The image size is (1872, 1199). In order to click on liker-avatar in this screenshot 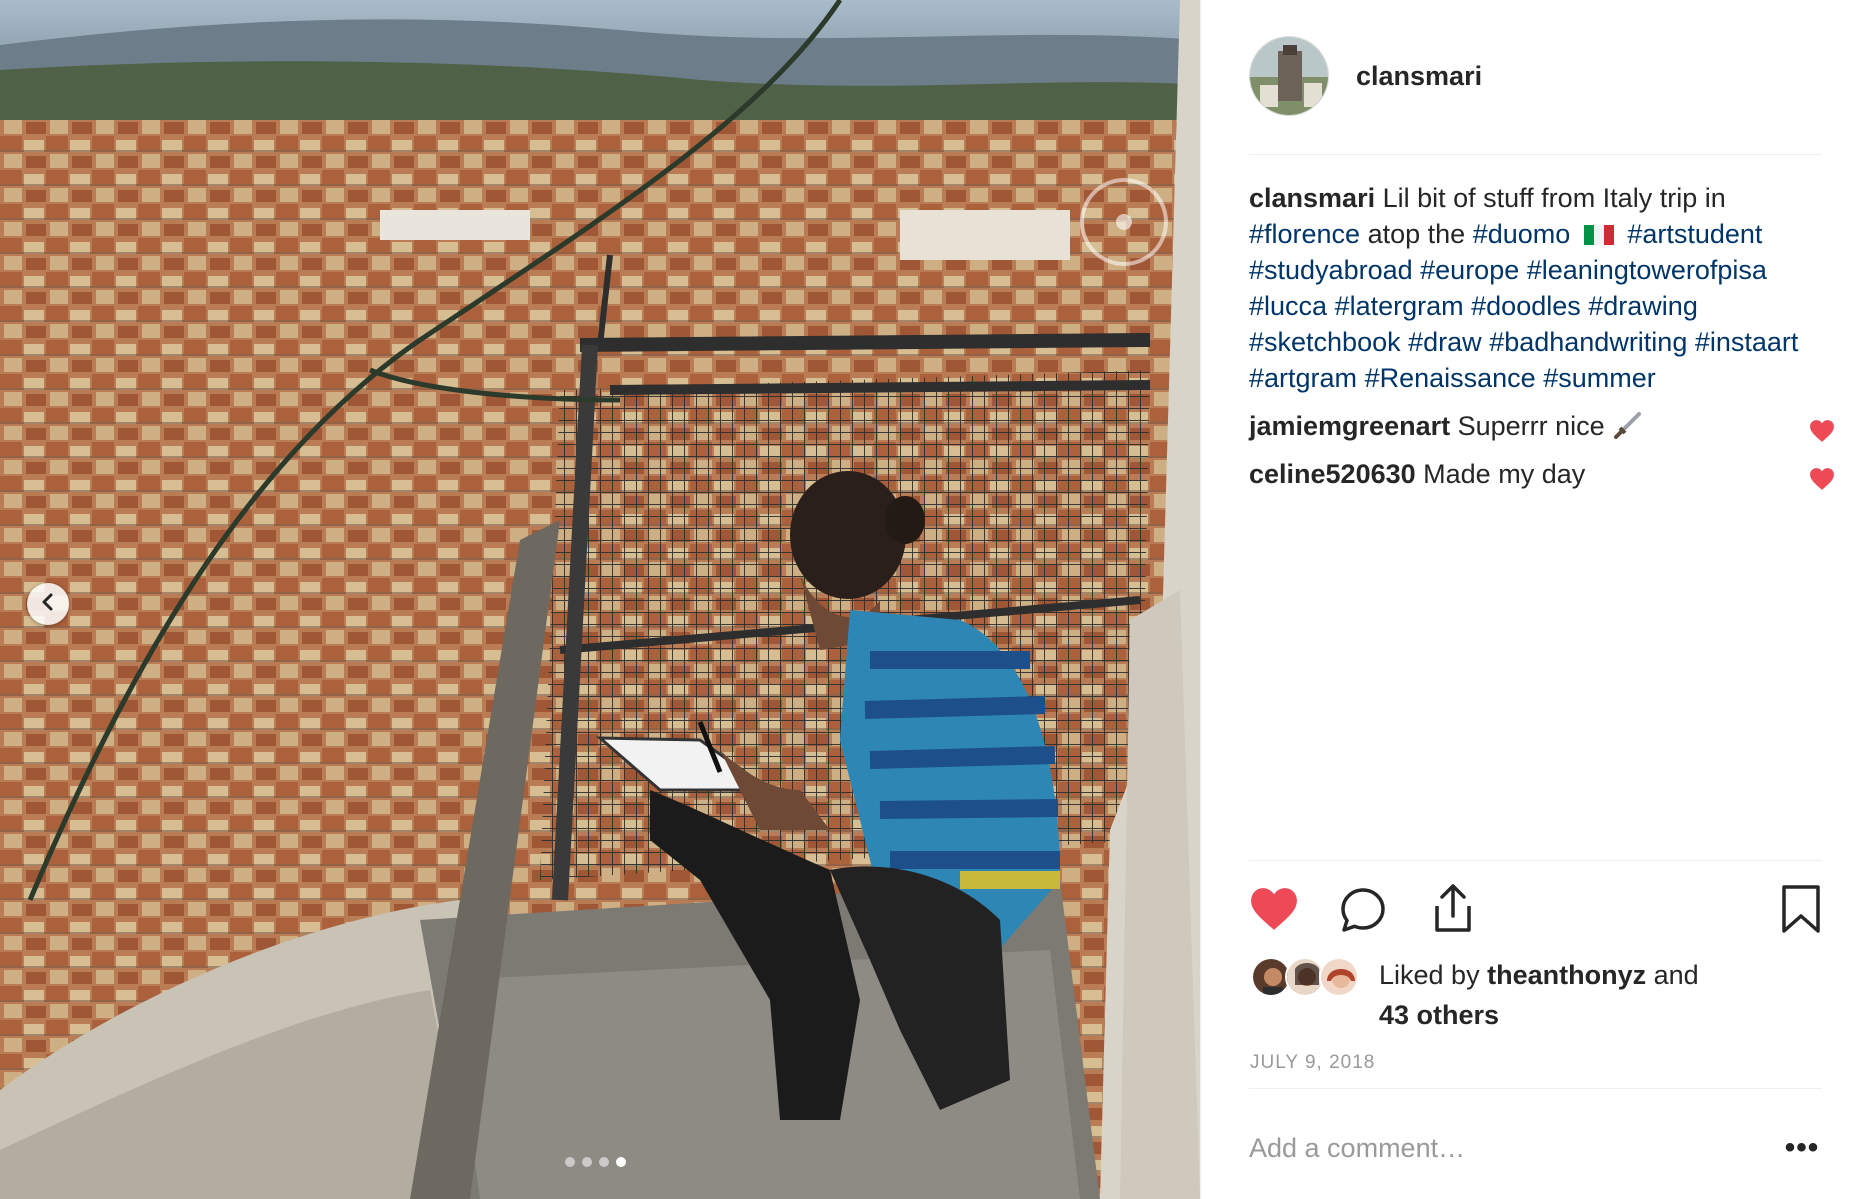, I will do `click(1339, 977)`.